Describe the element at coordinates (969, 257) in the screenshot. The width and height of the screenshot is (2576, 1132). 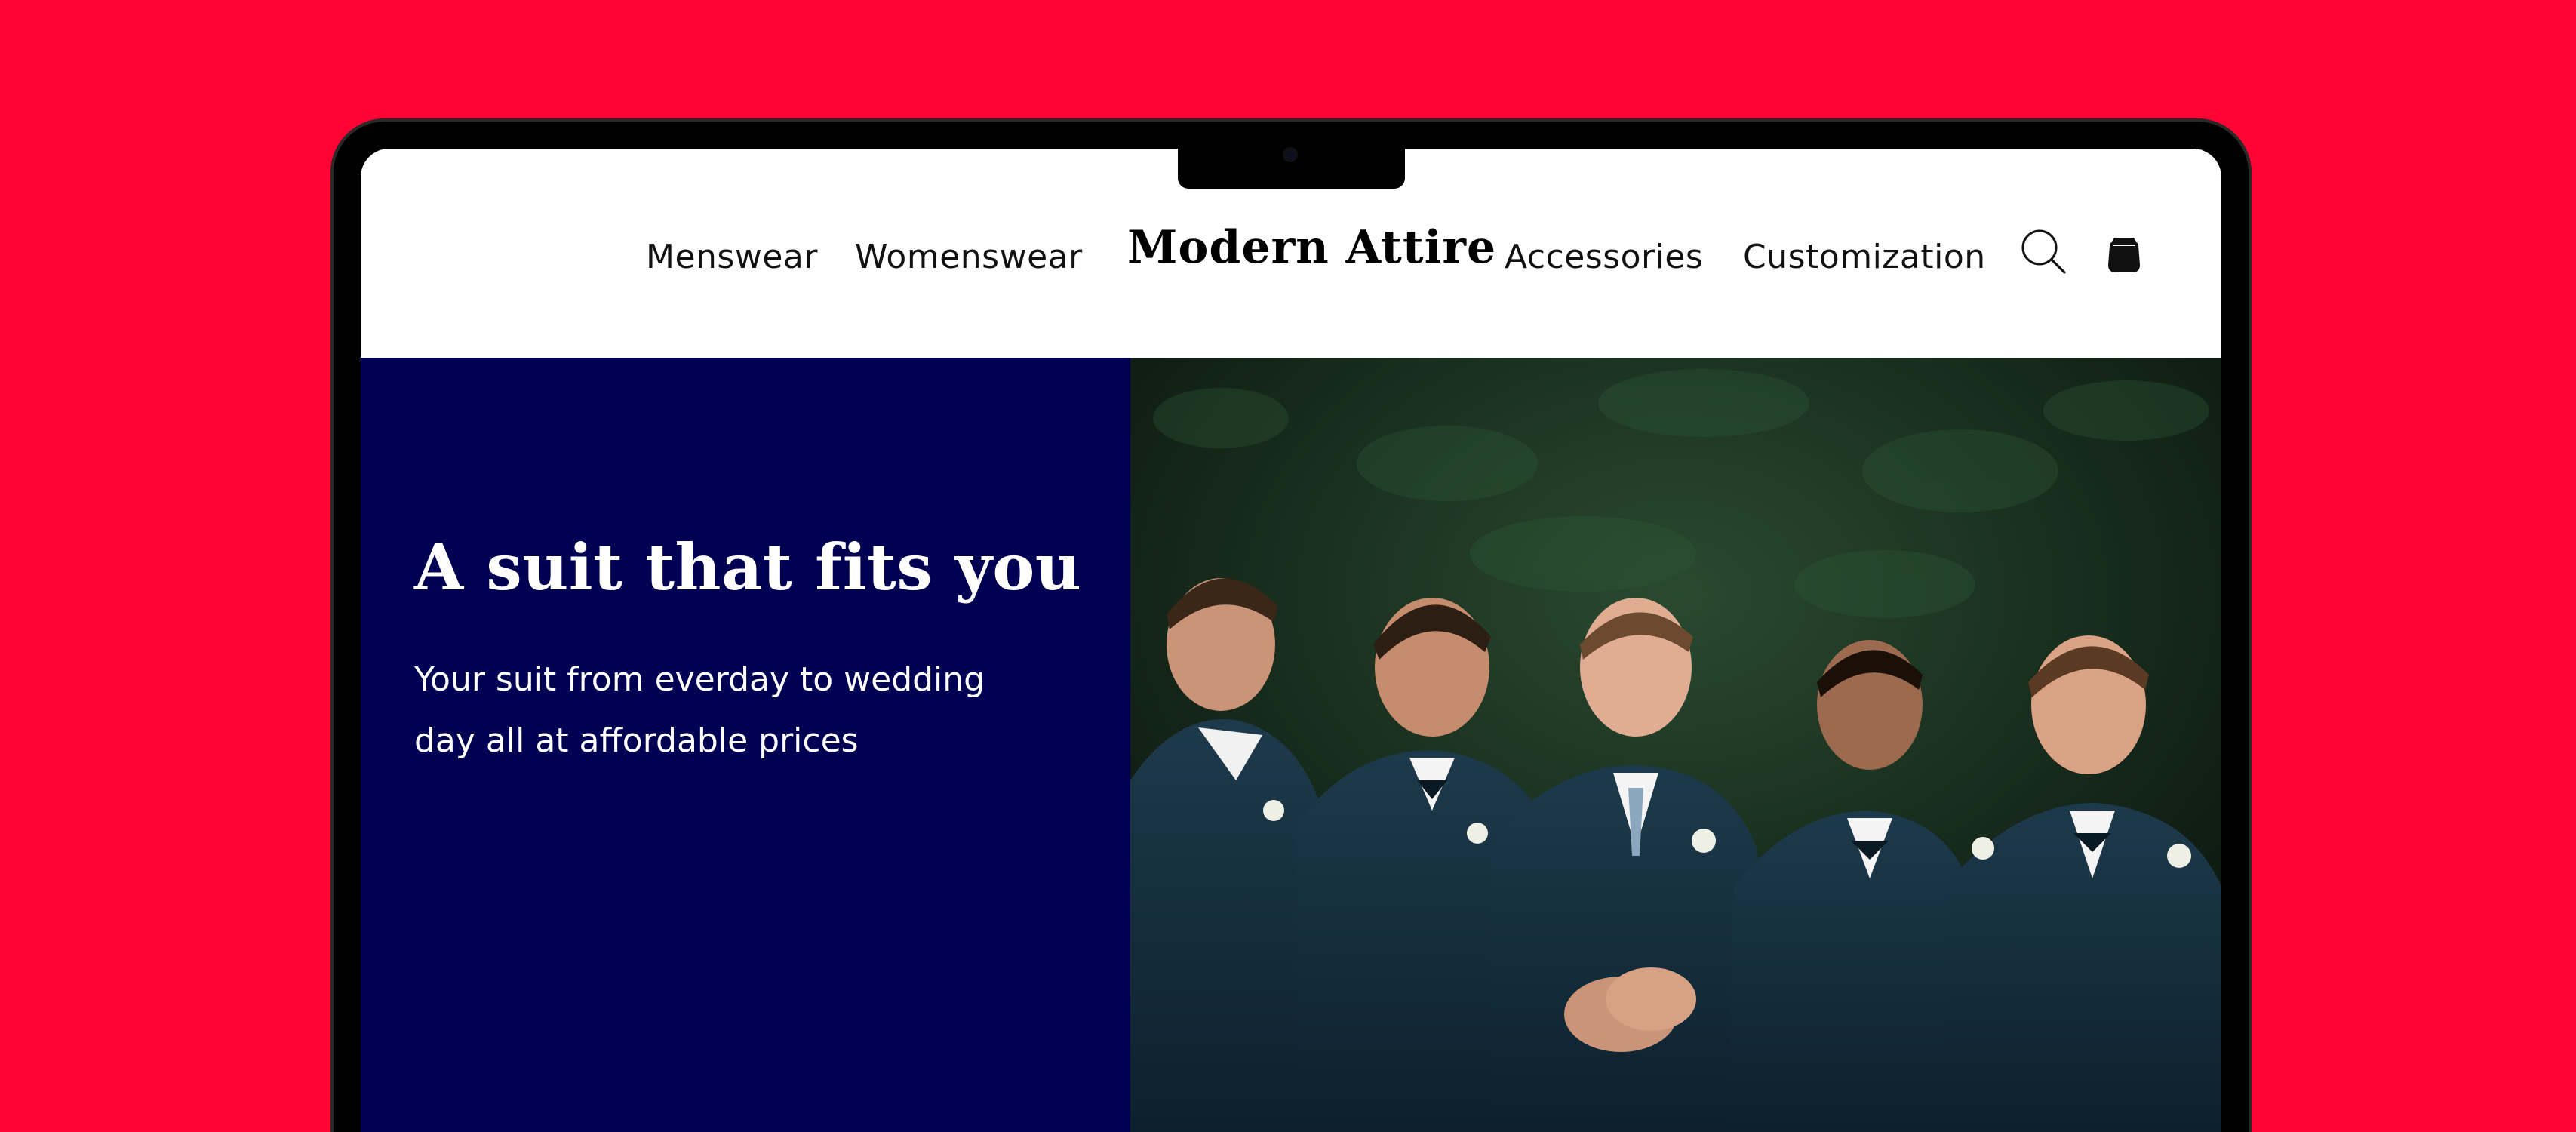
I see `nav-womenswear: Womenswear` at that location.